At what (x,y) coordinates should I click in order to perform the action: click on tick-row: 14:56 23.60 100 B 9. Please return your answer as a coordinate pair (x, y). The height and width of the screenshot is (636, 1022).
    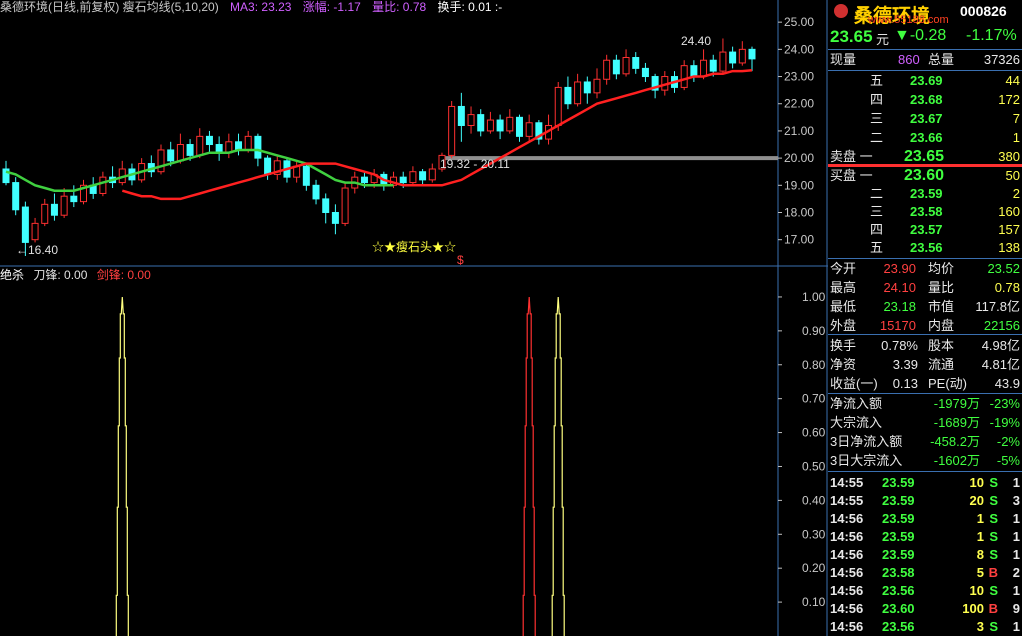
    Looking at the image, I should click on (925, 609).